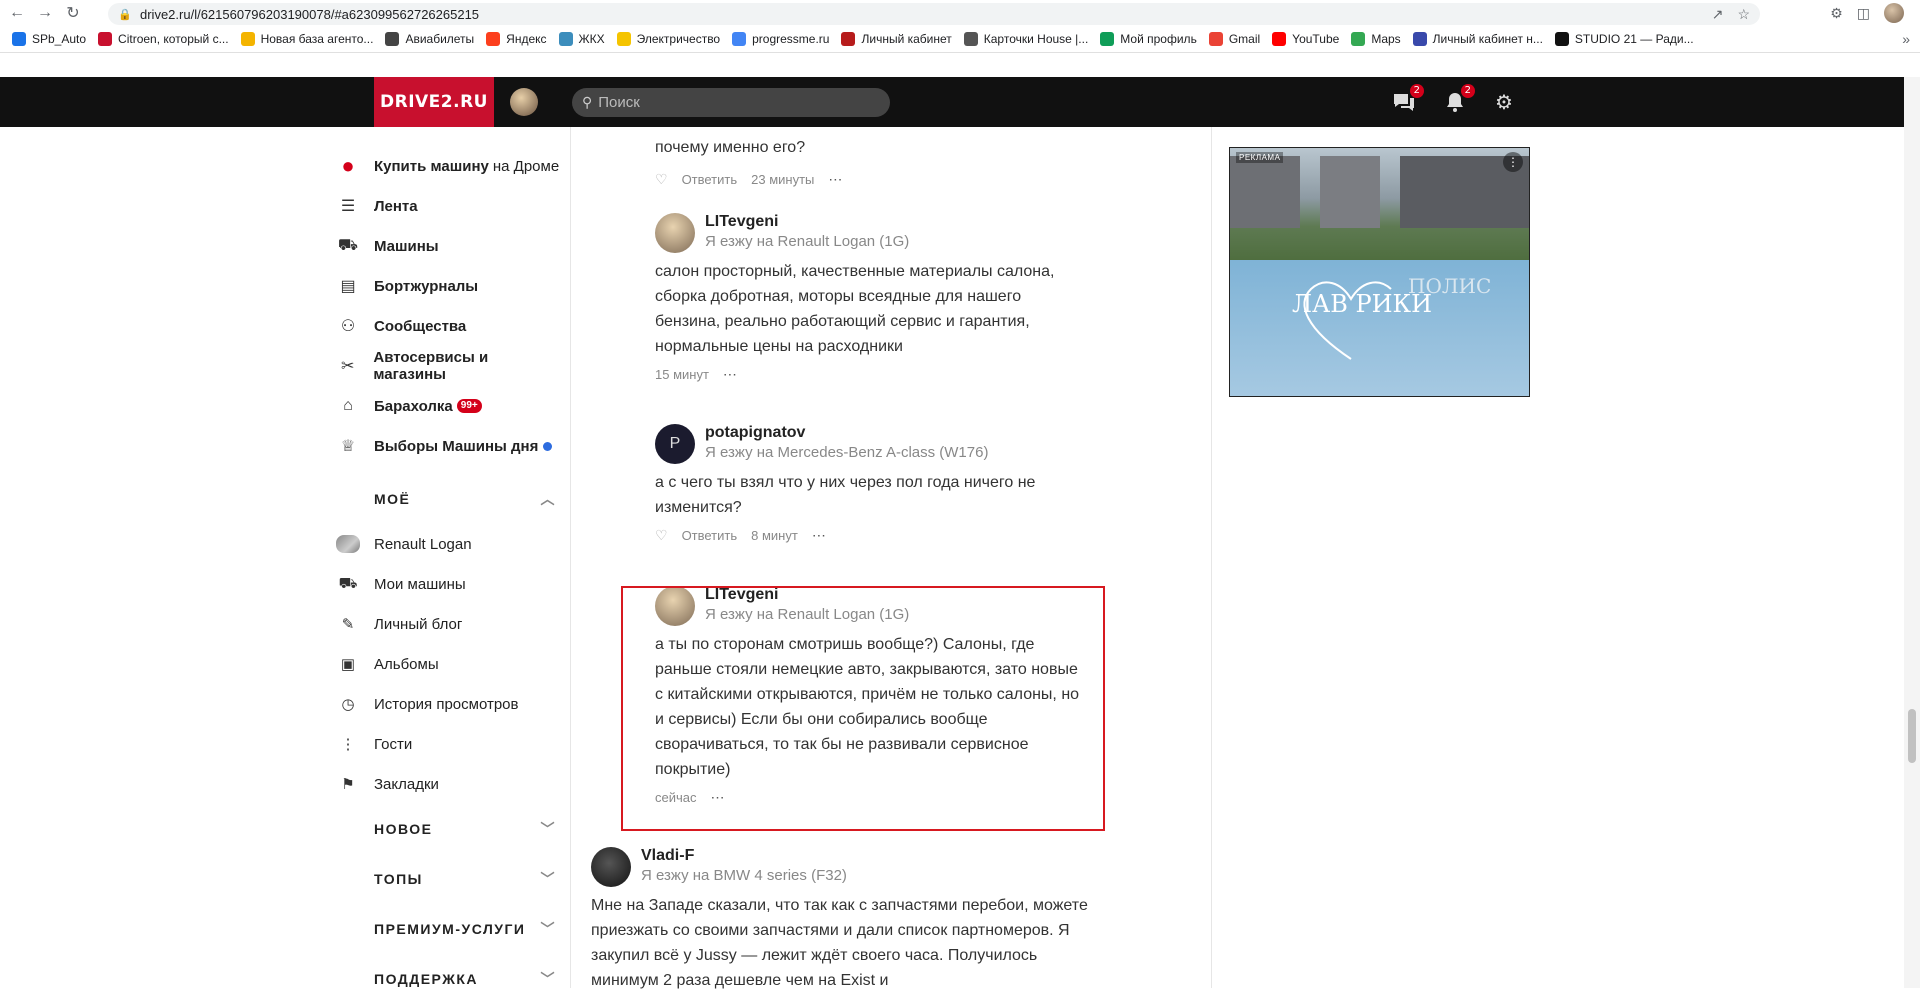 Image resolution: width=1920 pixels, height=1004 pixels. I want to click on search-icon: ⚲, so click(587, 102).